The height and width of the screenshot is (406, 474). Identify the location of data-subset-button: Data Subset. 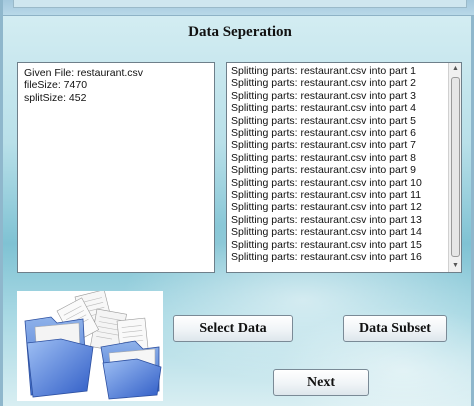
(395, 328).